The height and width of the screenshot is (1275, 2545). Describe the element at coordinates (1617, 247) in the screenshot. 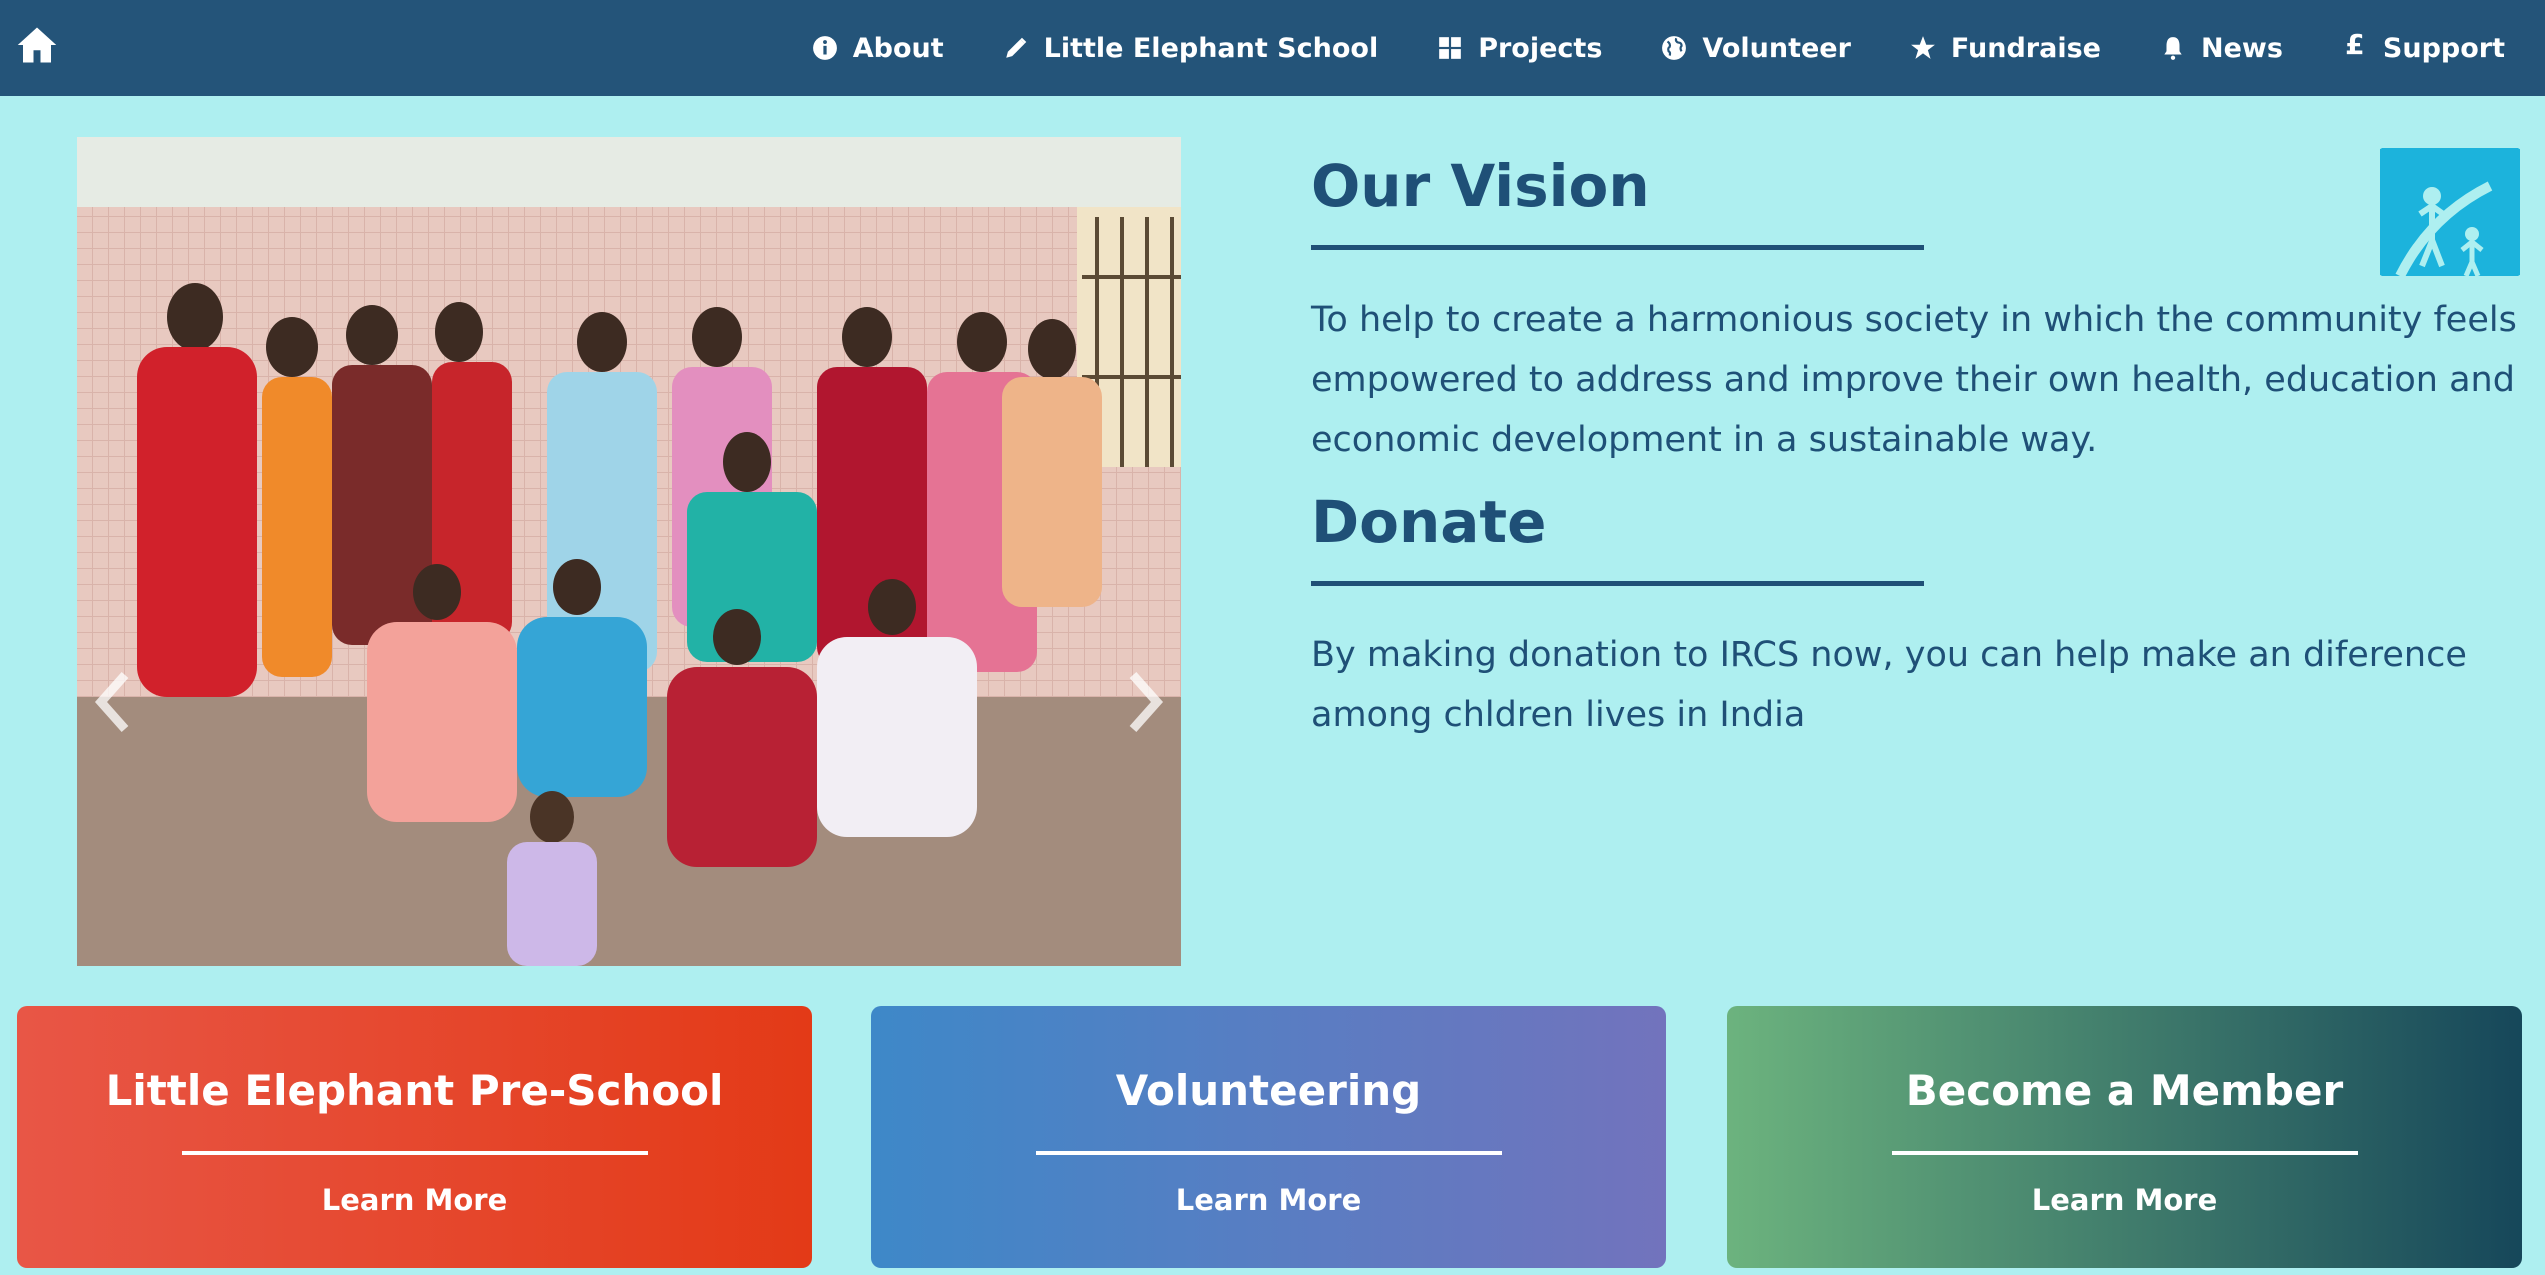

I see `vision-divider` at that location.